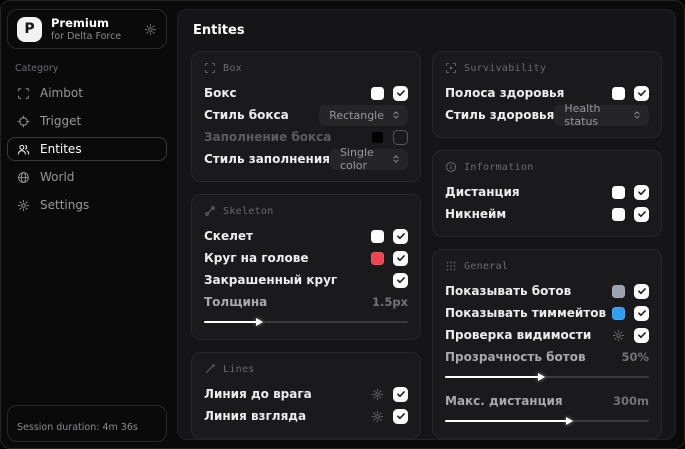 This screenshot has height=449, width=685. What do you see at coordinates (77, 427) in the screenshot?
I see `session-duration-label: Session duration: 4m 36s` at bounding box center [77, 427].